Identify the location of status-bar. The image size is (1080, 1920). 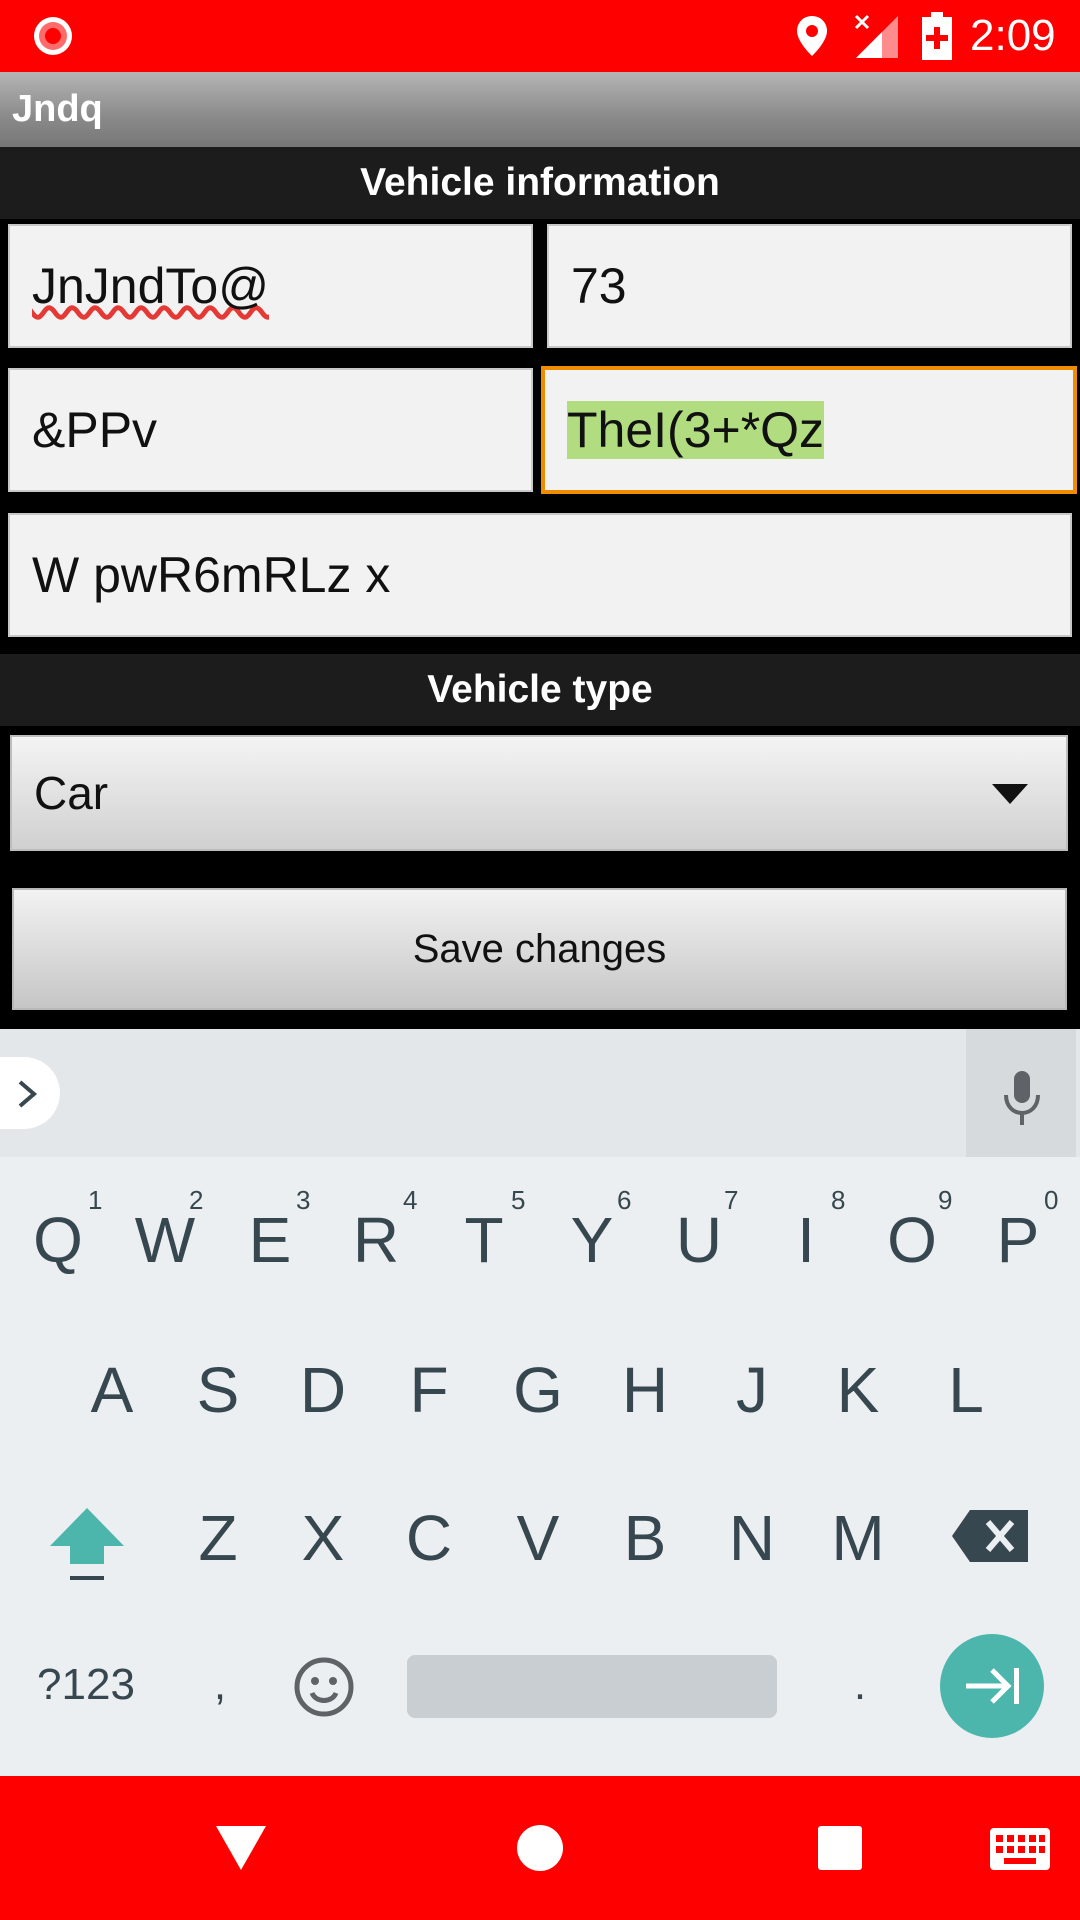
(540, 36).